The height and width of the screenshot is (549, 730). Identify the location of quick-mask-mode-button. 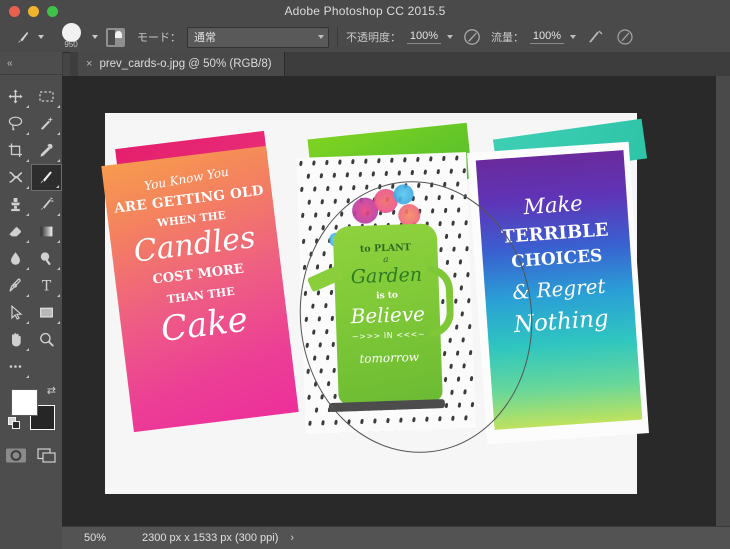
(15, 455).